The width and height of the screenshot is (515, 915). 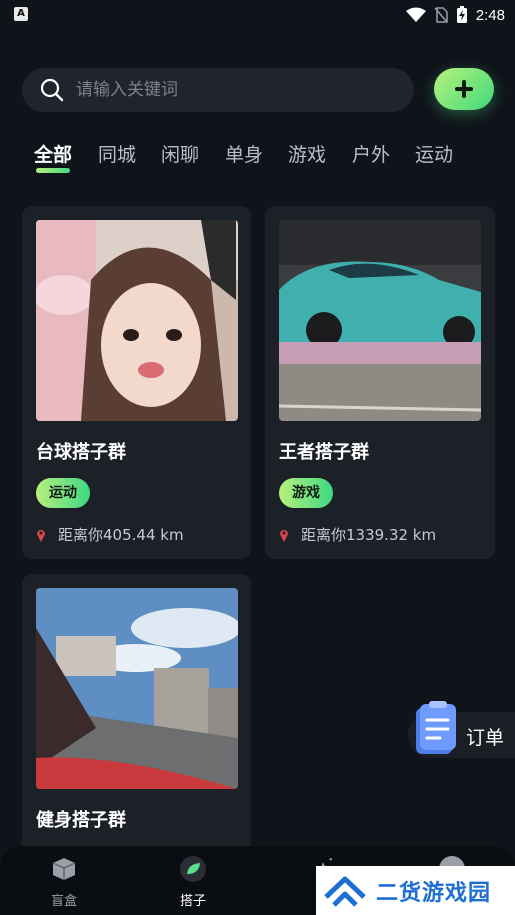 What do you see at coordinates (324, 452) in the screenshot?
I see `card-title: 王者搭子群` at bounding box center [324, 452].